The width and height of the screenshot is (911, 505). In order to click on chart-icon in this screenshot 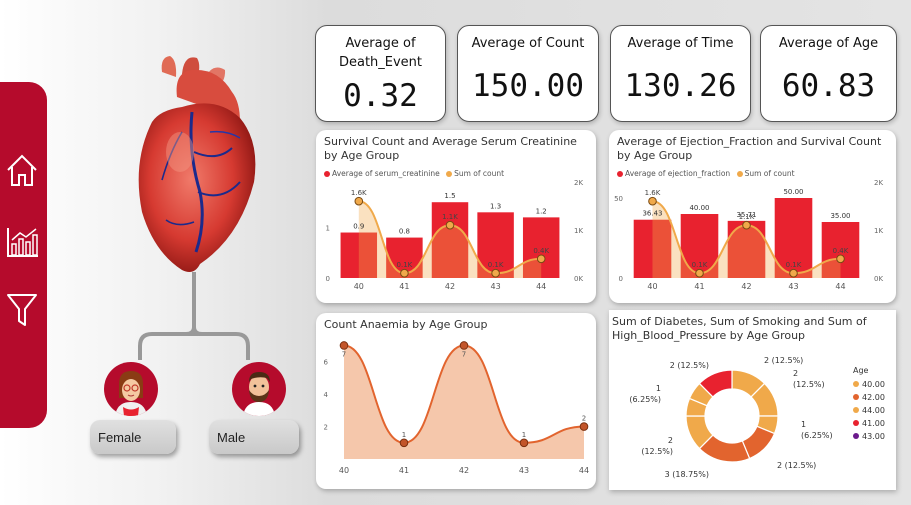, I will do `click(22, 242)`.